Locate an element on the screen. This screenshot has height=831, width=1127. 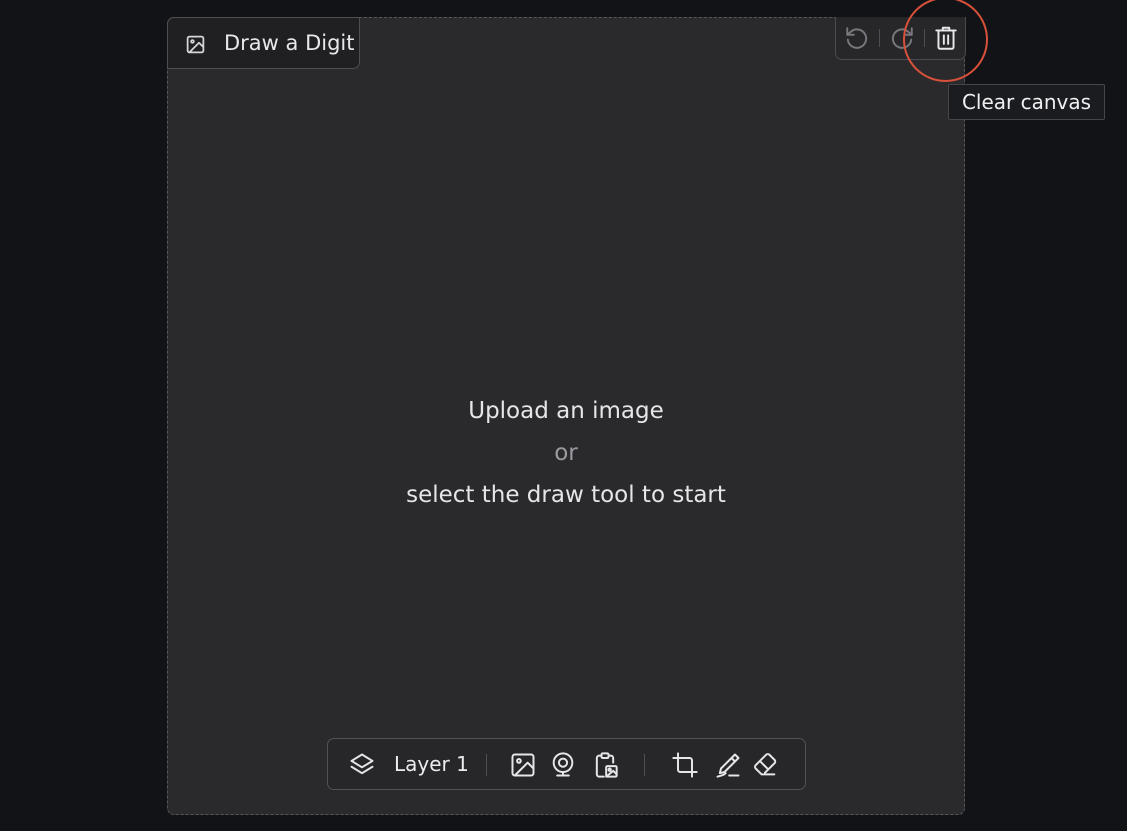
webcam-icon is located at coordinates (563, 765).